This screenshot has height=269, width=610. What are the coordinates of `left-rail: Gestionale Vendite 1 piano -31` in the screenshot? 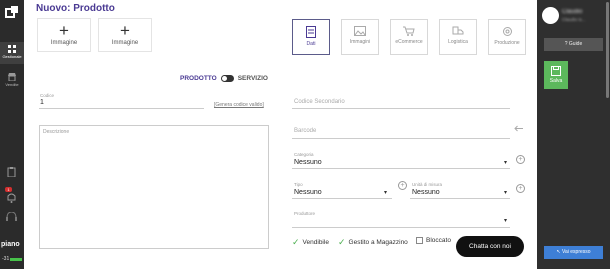 It's located at (12, 134).